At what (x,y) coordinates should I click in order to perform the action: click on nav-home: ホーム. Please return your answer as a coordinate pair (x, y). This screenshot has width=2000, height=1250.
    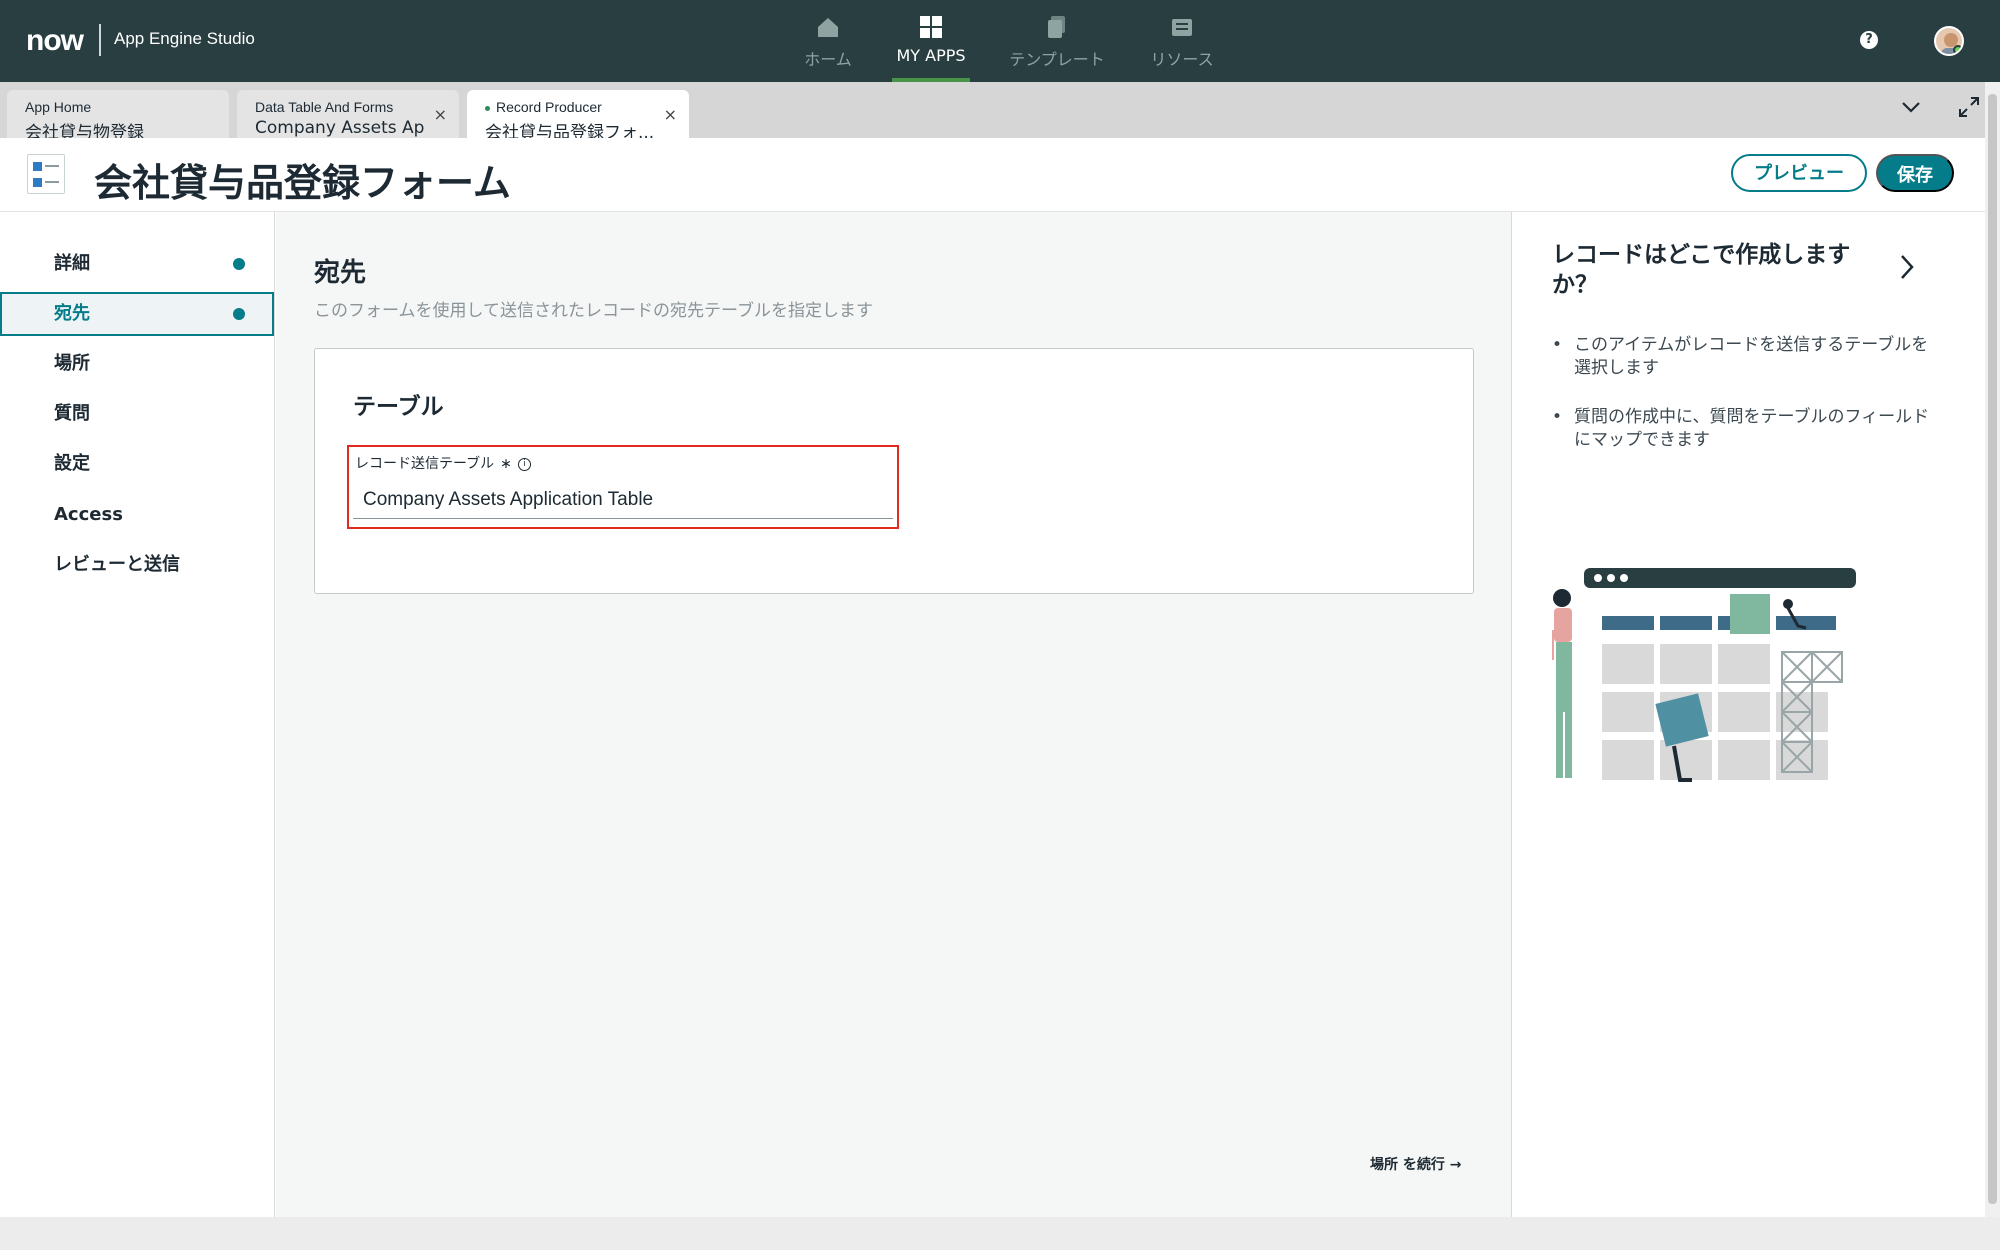
    Looking at the image, I should click on (828, 48).